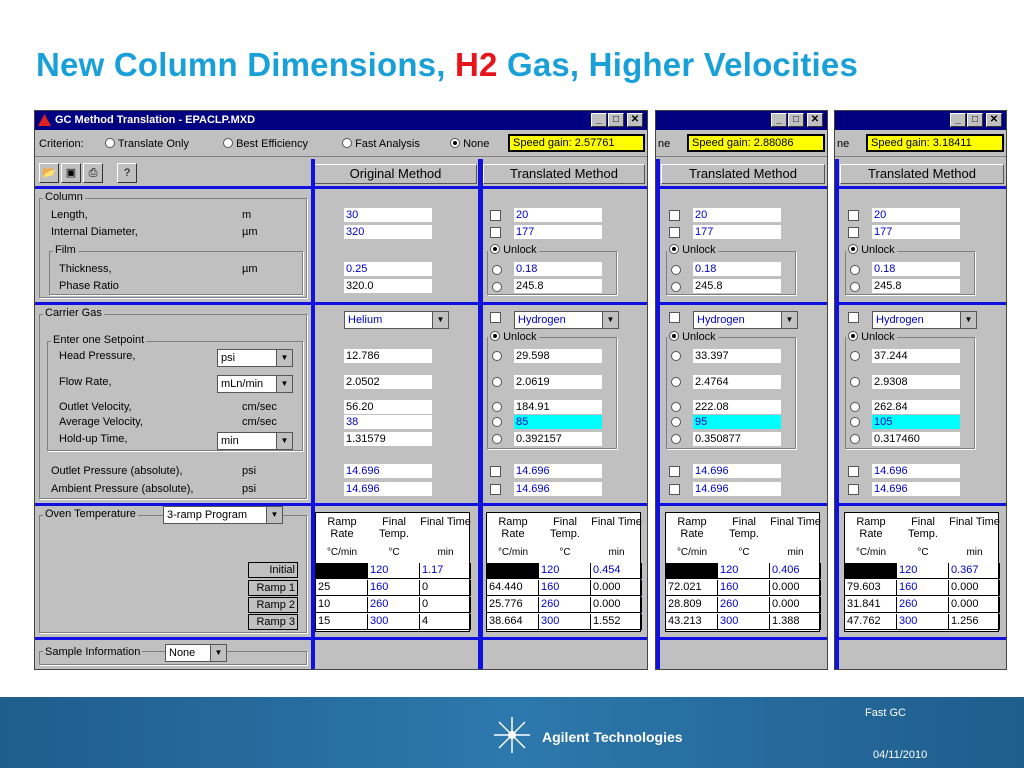 The height and width of the screenshot is (768, 1024). I want to click on table-cell: 43.213, so click(692, 622).